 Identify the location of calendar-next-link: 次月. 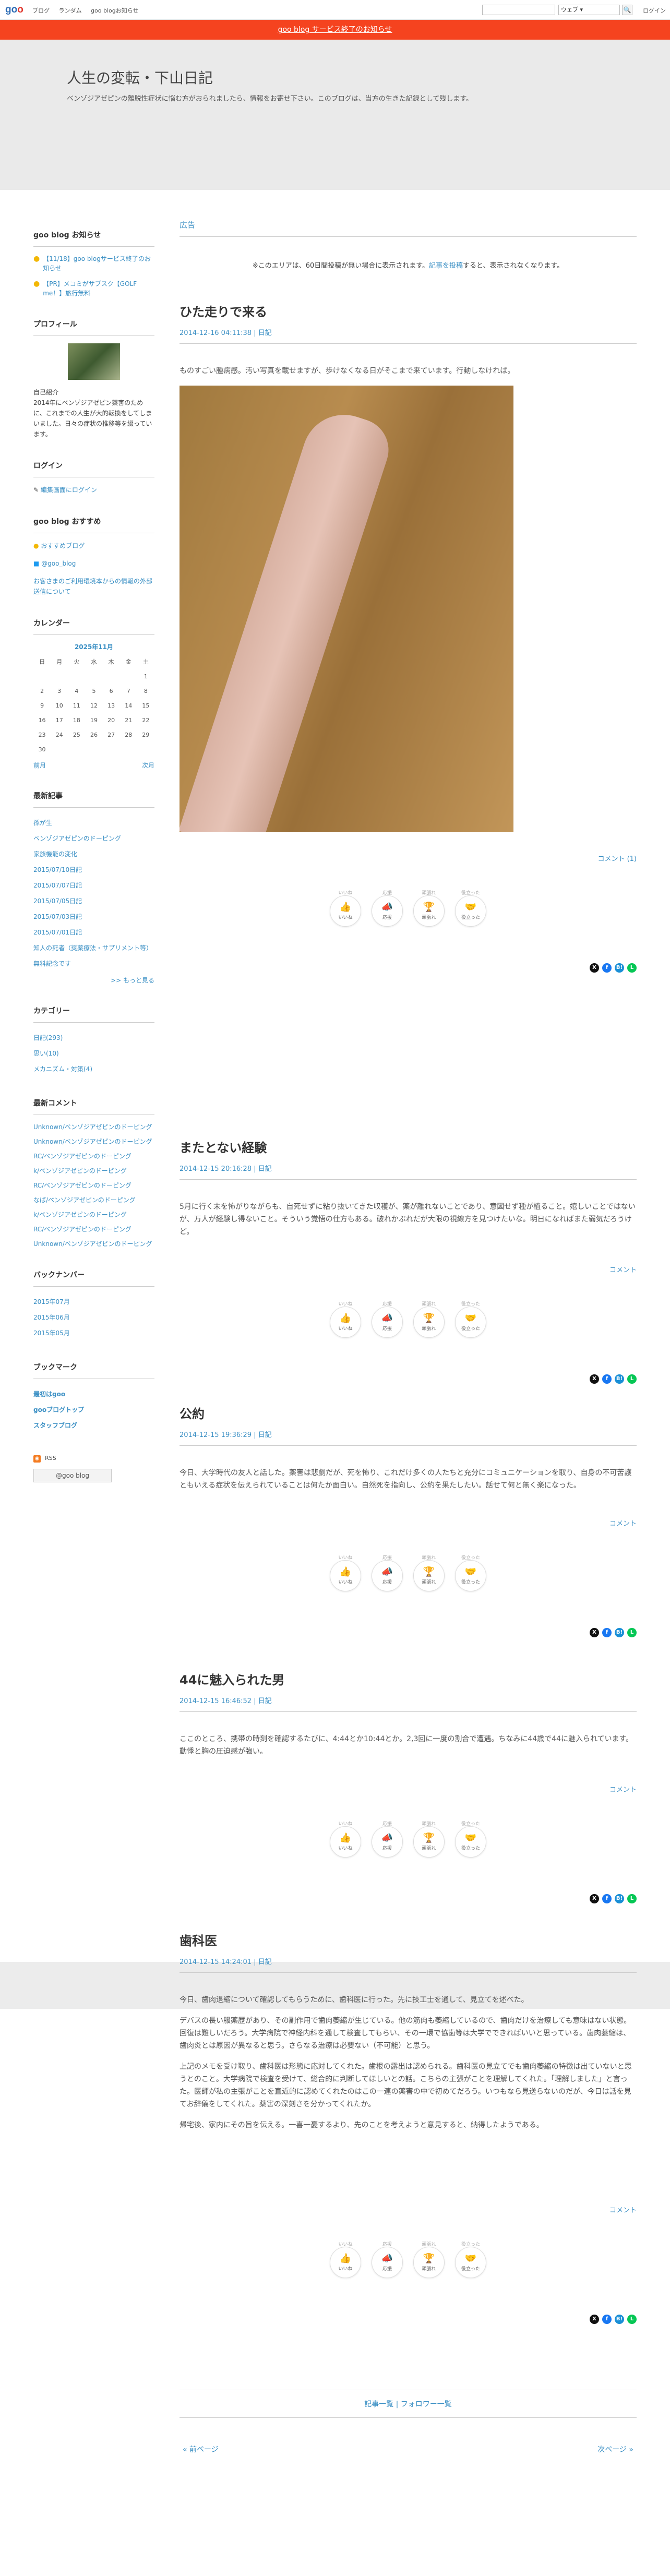
(148, 766).